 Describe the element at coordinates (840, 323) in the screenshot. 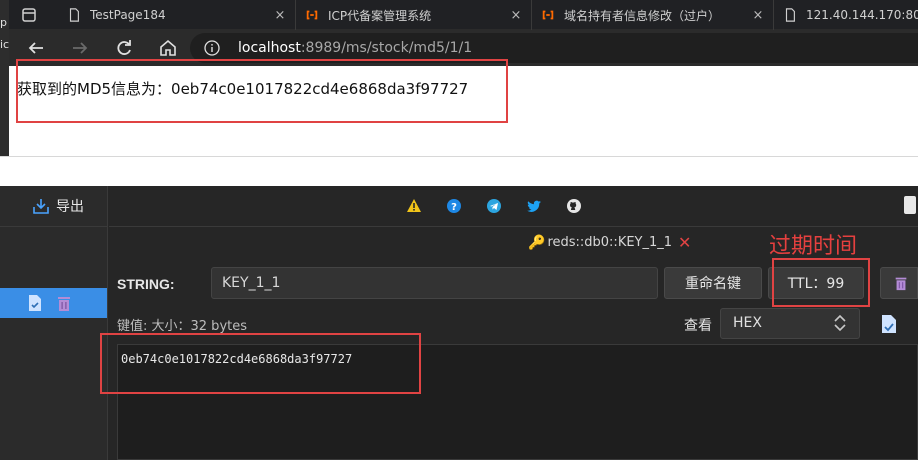

I see `chevron-updown-icon` at that location.